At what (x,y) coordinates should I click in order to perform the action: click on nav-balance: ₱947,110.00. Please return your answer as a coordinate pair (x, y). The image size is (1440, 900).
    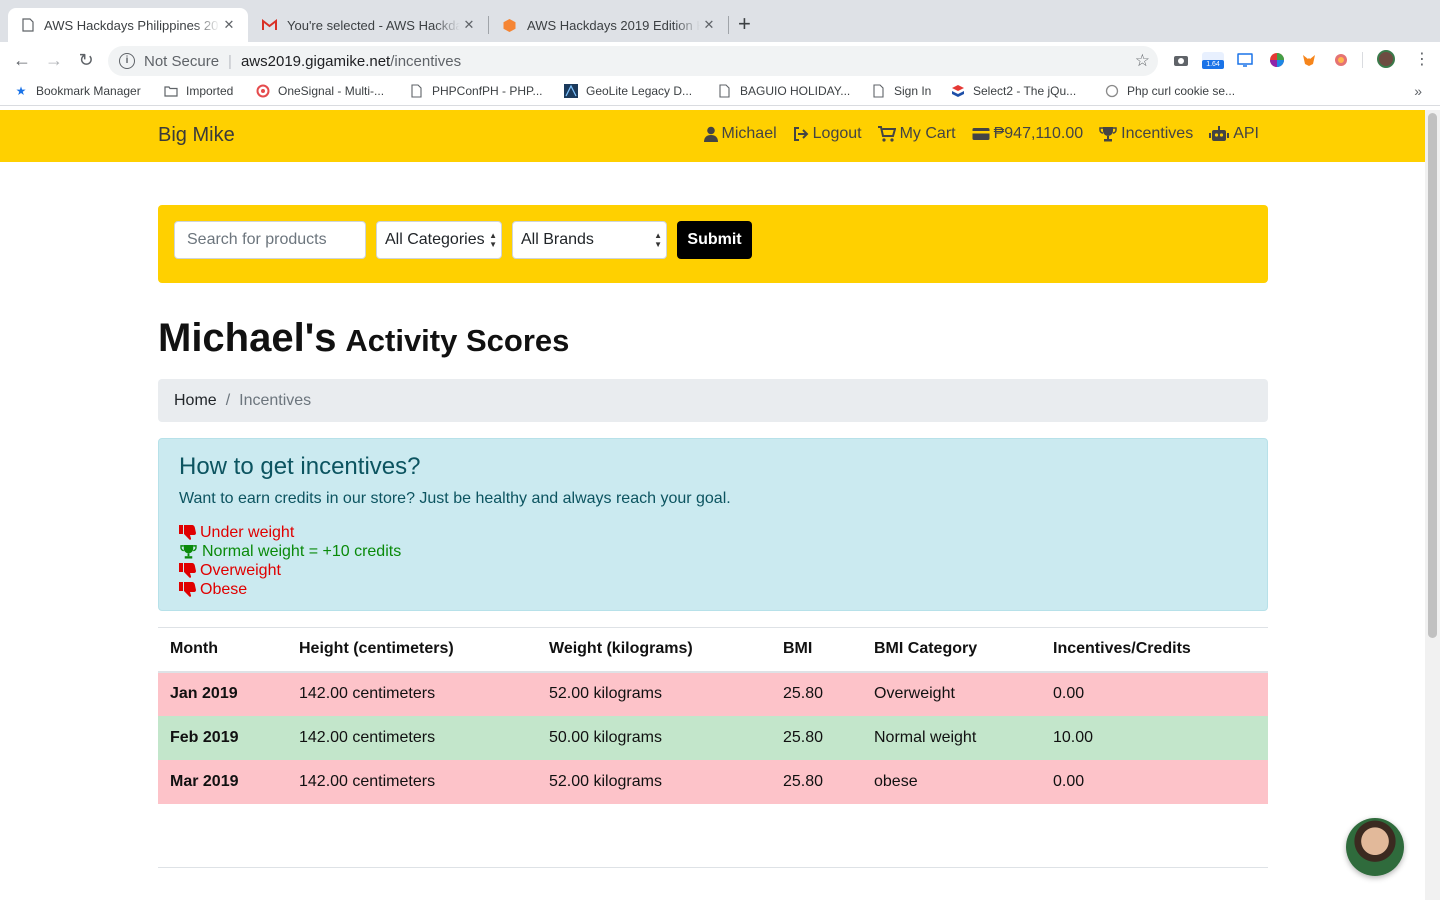
    Looking at the image, I should click on (1028, 134).